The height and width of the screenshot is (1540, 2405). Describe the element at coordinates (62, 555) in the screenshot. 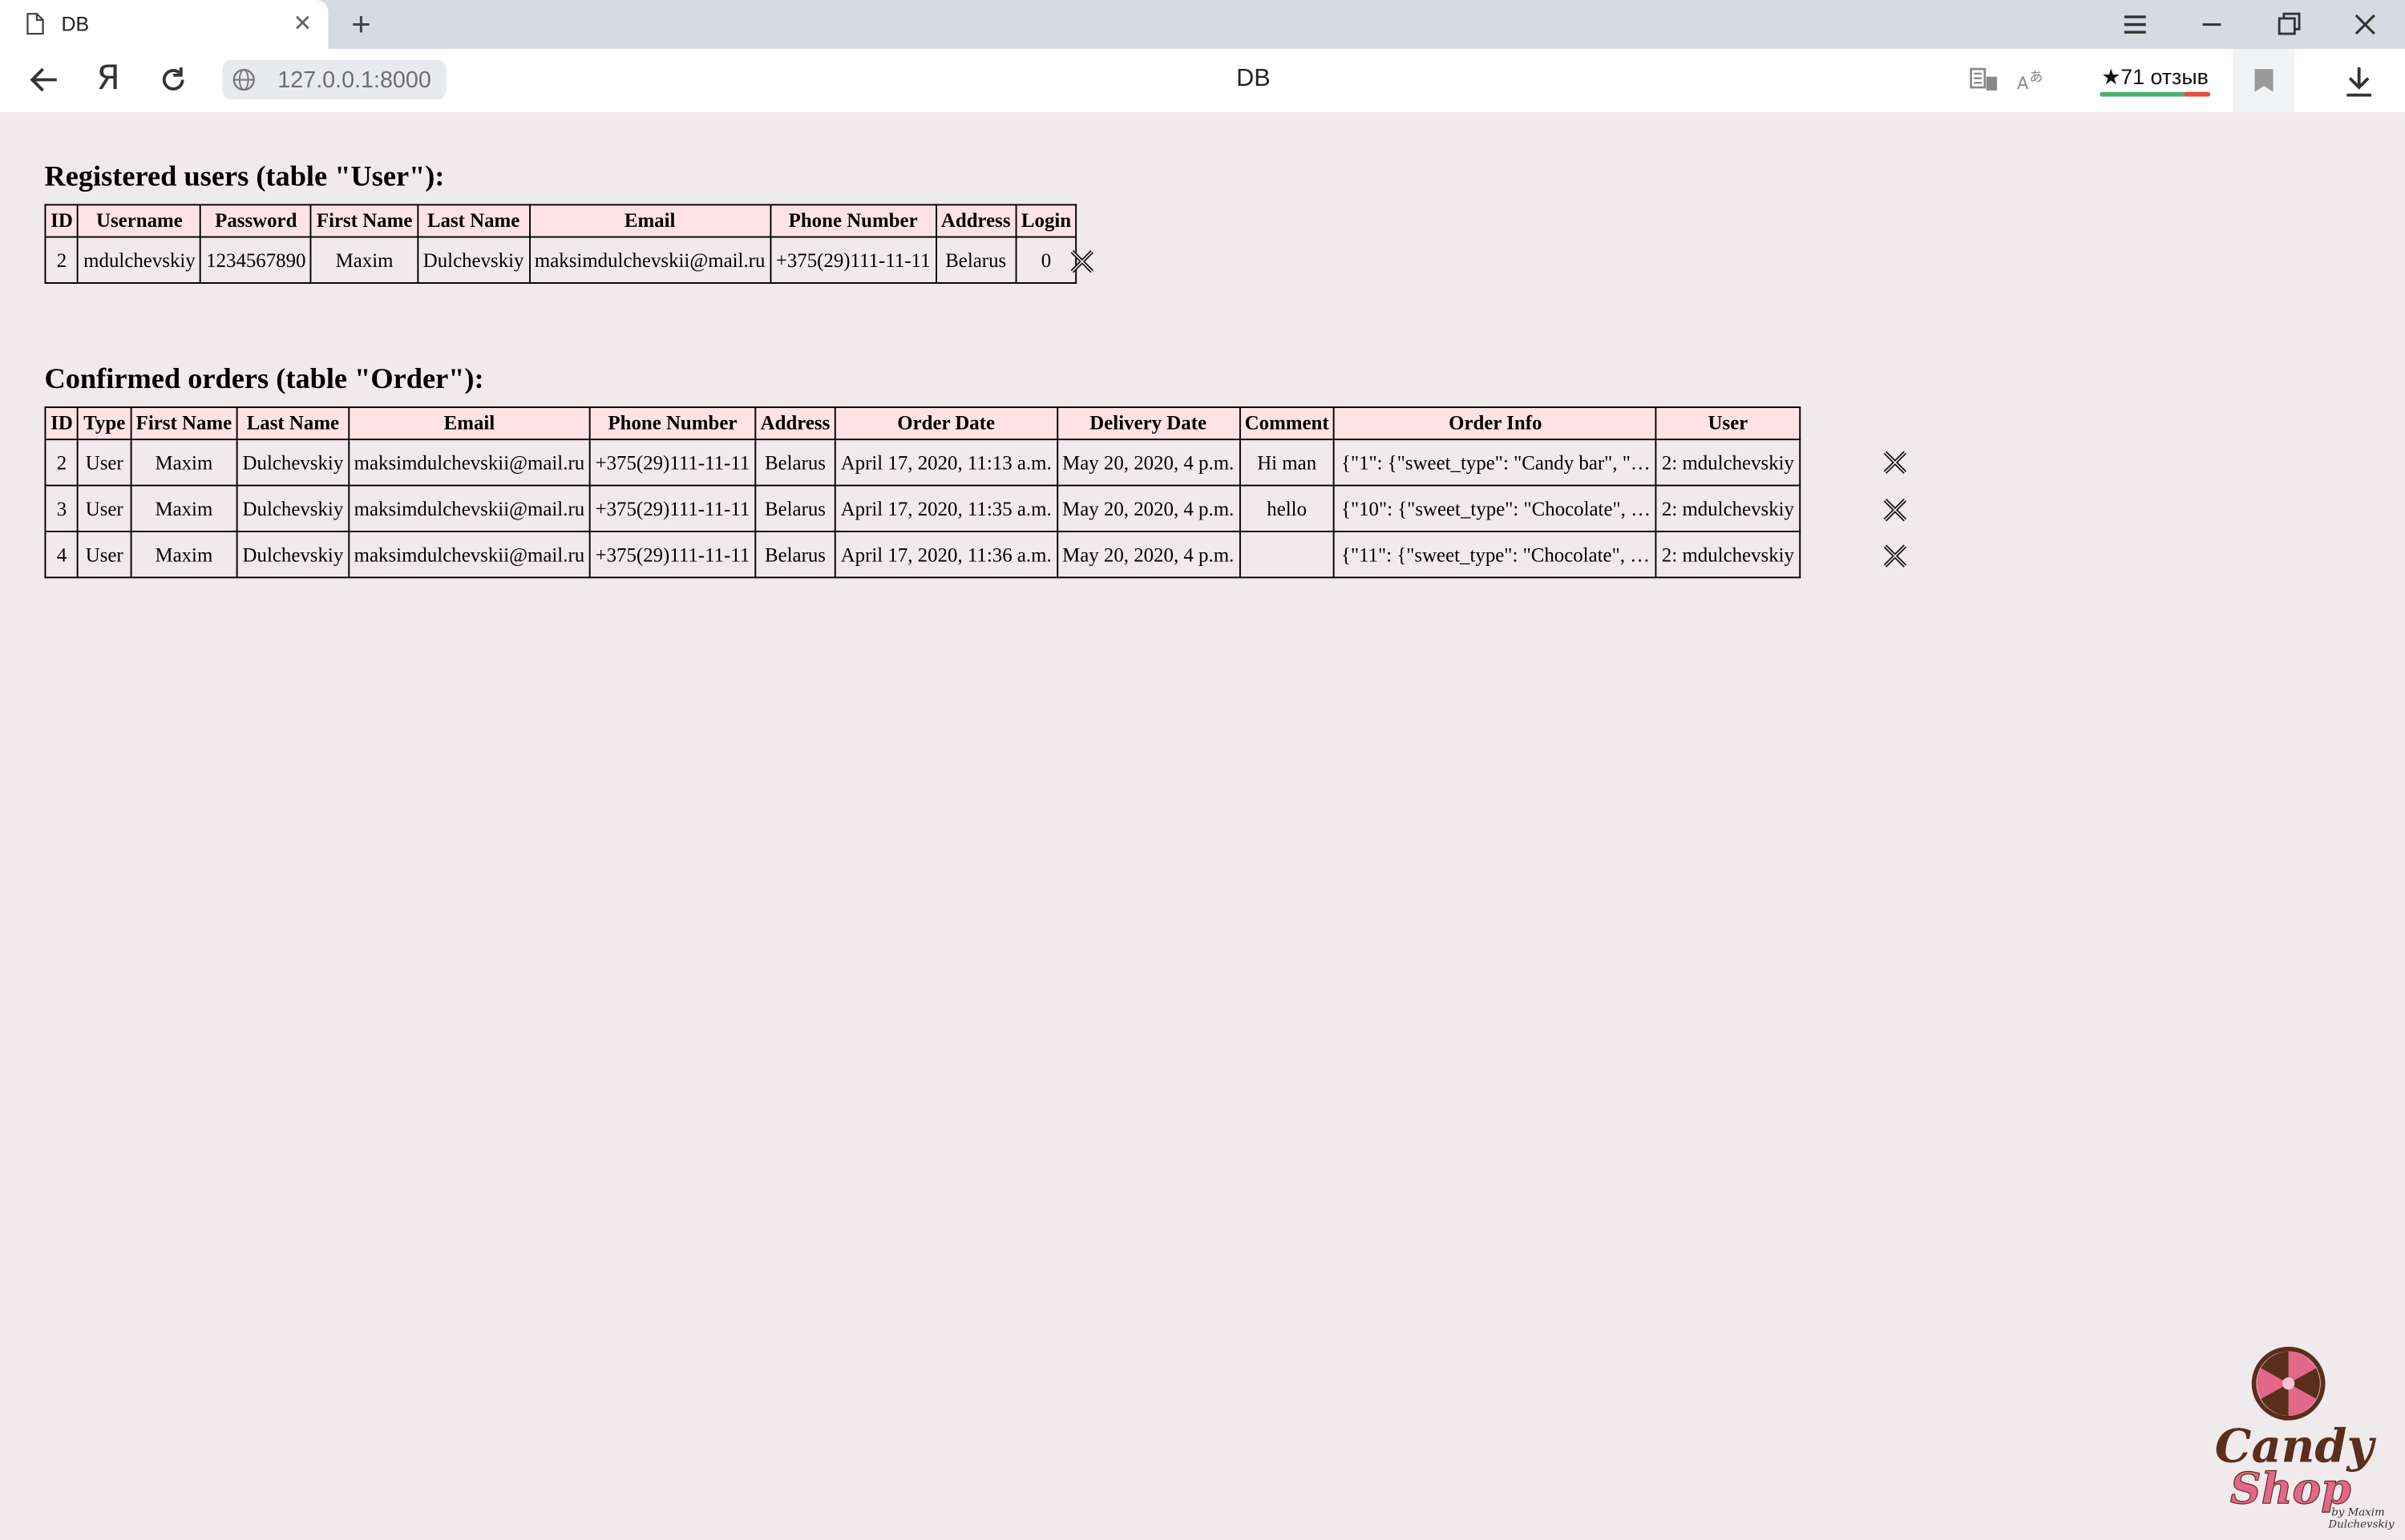

I see `table-cell: 4` at that location.